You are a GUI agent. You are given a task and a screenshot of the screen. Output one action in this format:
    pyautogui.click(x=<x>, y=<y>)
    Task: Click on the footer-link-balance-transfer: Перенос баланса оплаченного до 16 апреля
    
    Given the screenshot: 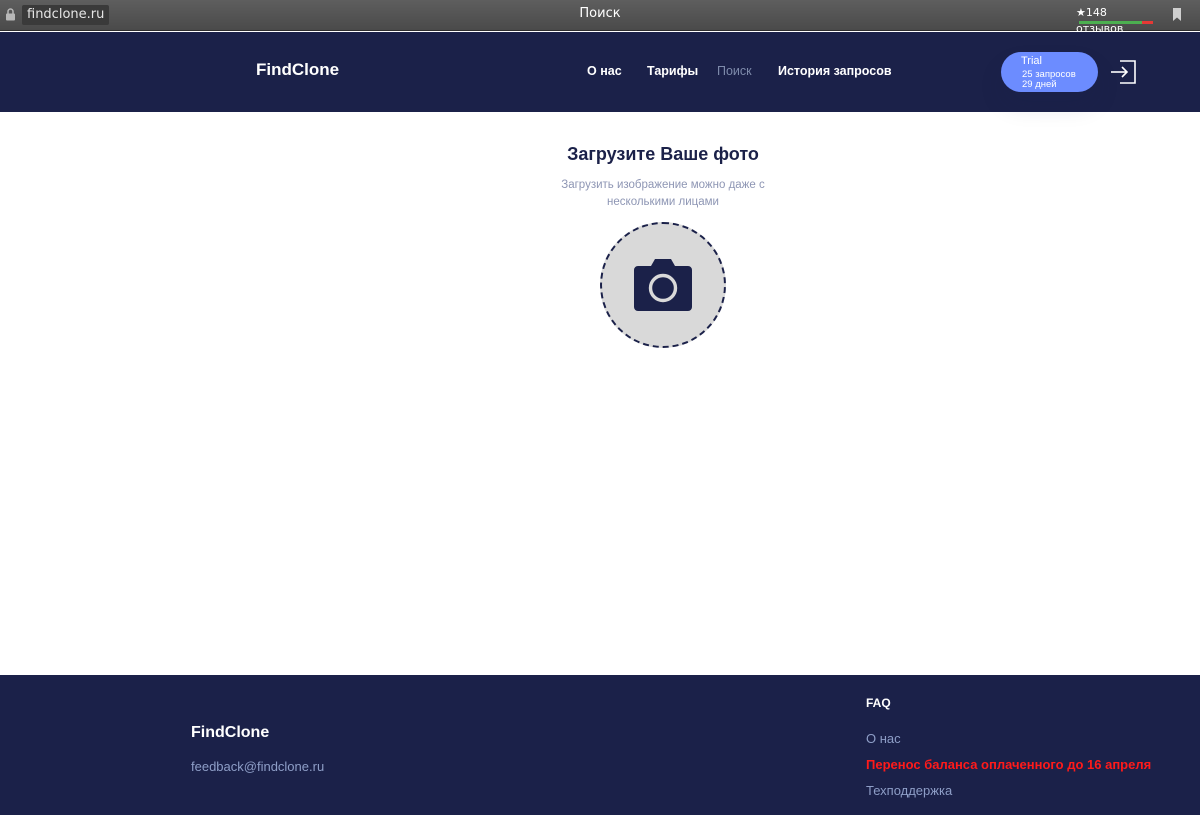 What is the action you would take?
    pyautogui.click(x=1008, y=764)
    